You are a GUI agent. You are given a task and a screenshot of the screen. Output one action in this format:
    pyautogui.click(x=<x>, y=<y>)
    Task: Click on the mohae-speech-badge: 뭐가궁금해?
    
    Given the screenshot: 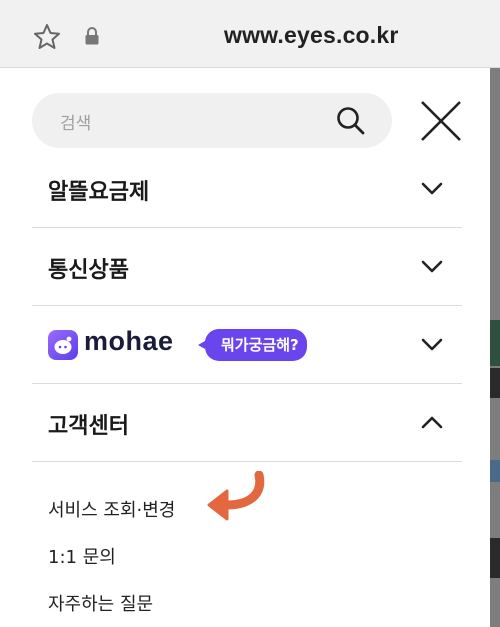 What is the action you would take?
    pyautogui.click(x=255, y=345)
    